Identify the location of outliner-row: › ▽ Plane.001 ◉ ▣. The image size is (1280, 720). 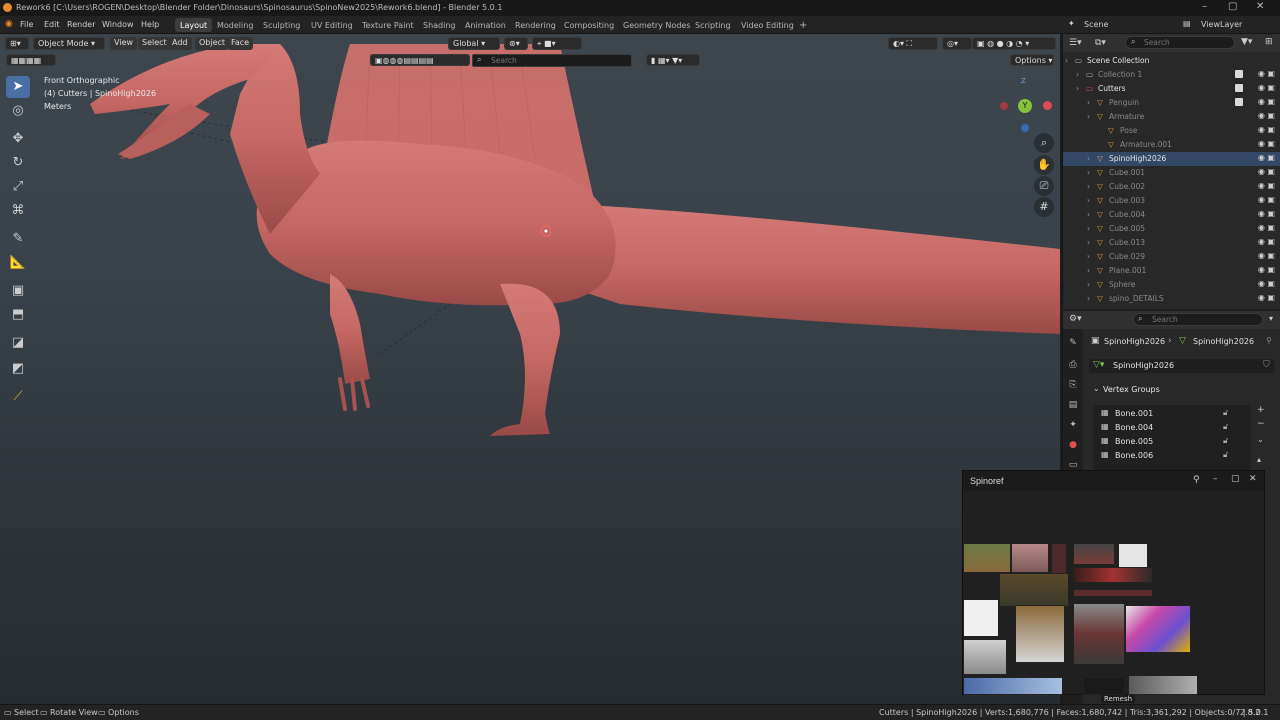
(1171, 271).